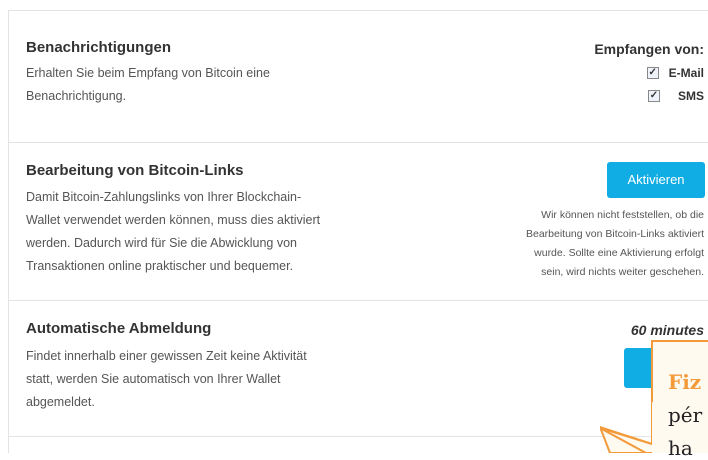  Describe the element at coordinates (119, 328) in the screenshot. I see `auto-logout-title: Automatische Abmeldung` at that location.